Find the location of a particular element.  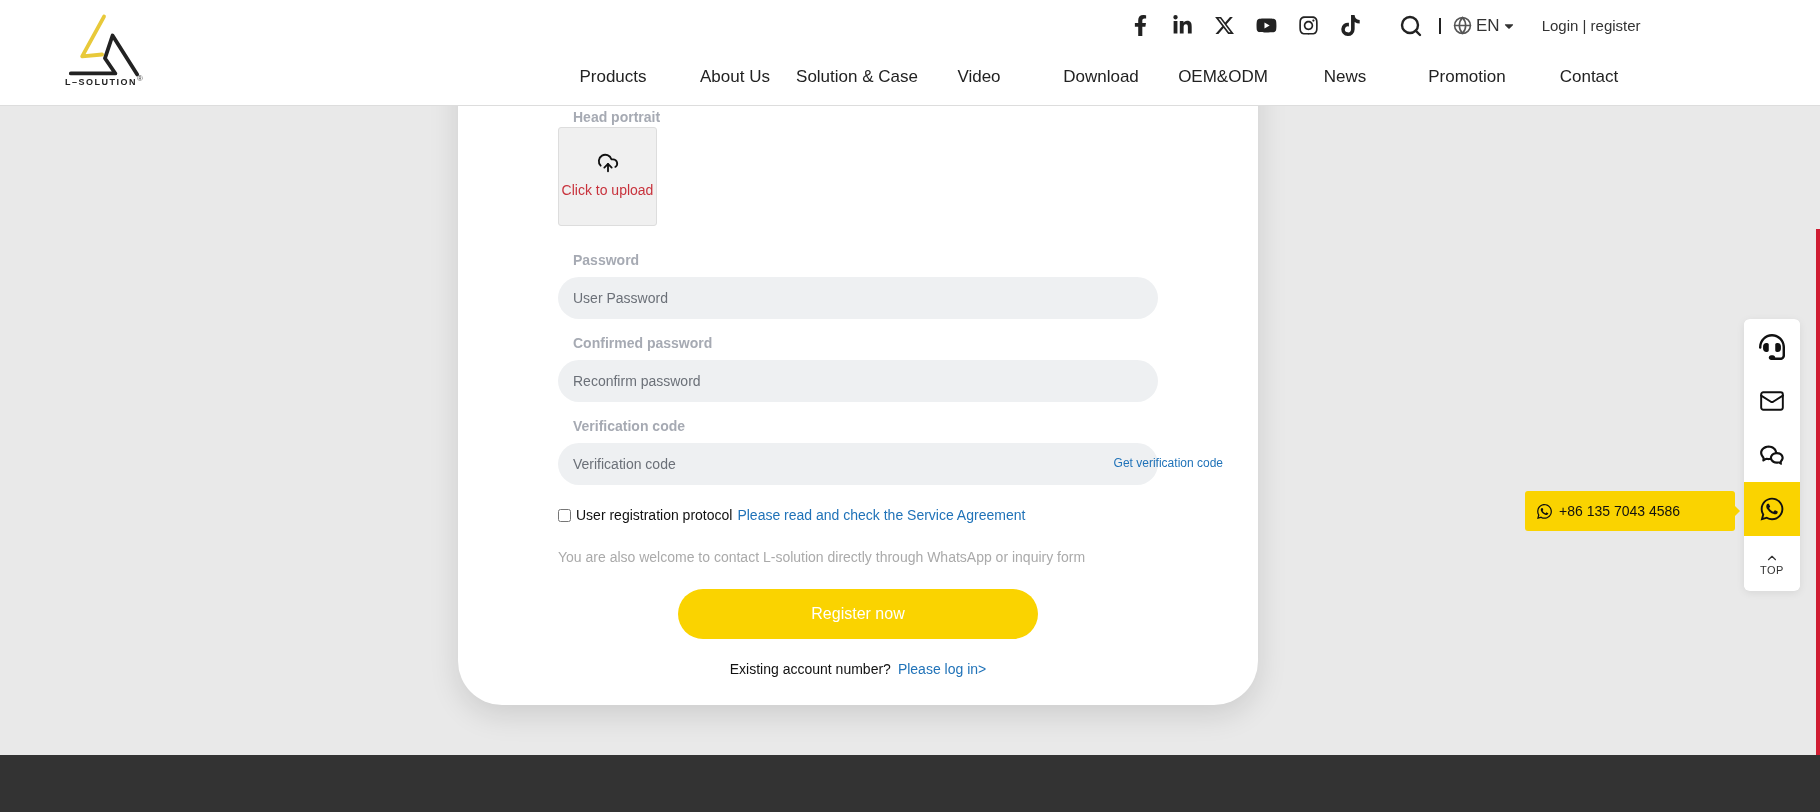

contact-note: You are also welcome to contact L-solution directly through WhatsApp or inquiry form is located at coordinates (822, 557).